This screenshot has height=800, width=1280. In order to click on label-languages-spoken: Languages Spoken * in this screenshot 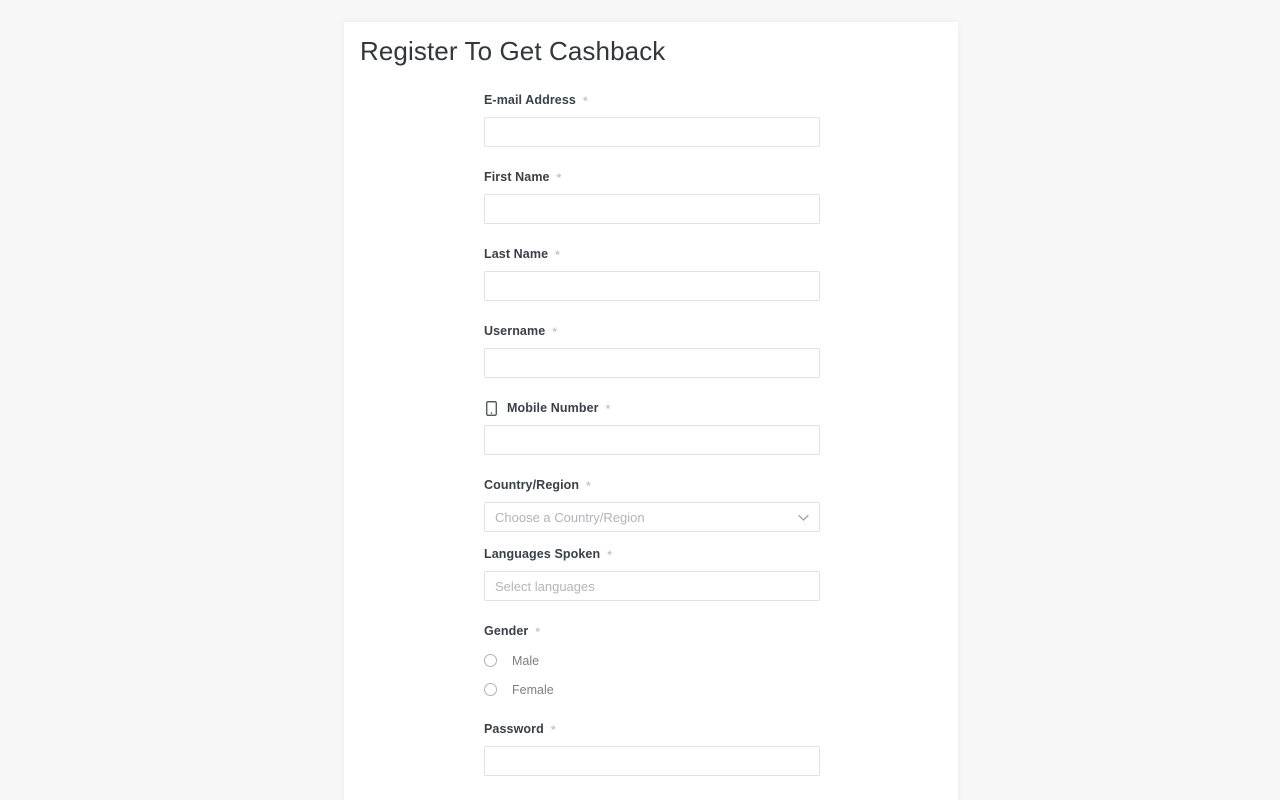, I will do `click(652, 554)`.